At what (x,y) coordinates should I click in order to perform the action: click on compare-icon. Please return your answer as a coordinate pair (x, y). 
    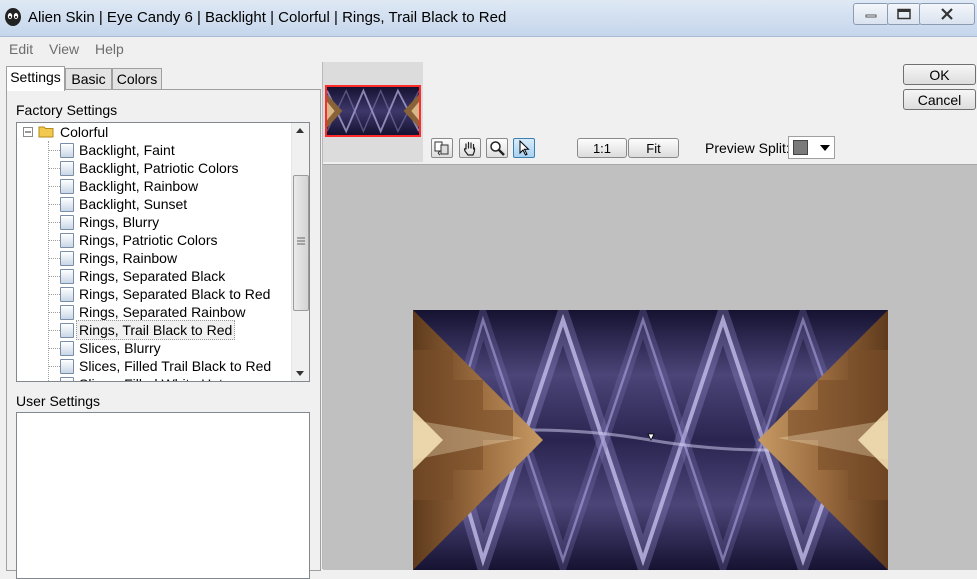
    Looking at the image, I should click on (441, 148).